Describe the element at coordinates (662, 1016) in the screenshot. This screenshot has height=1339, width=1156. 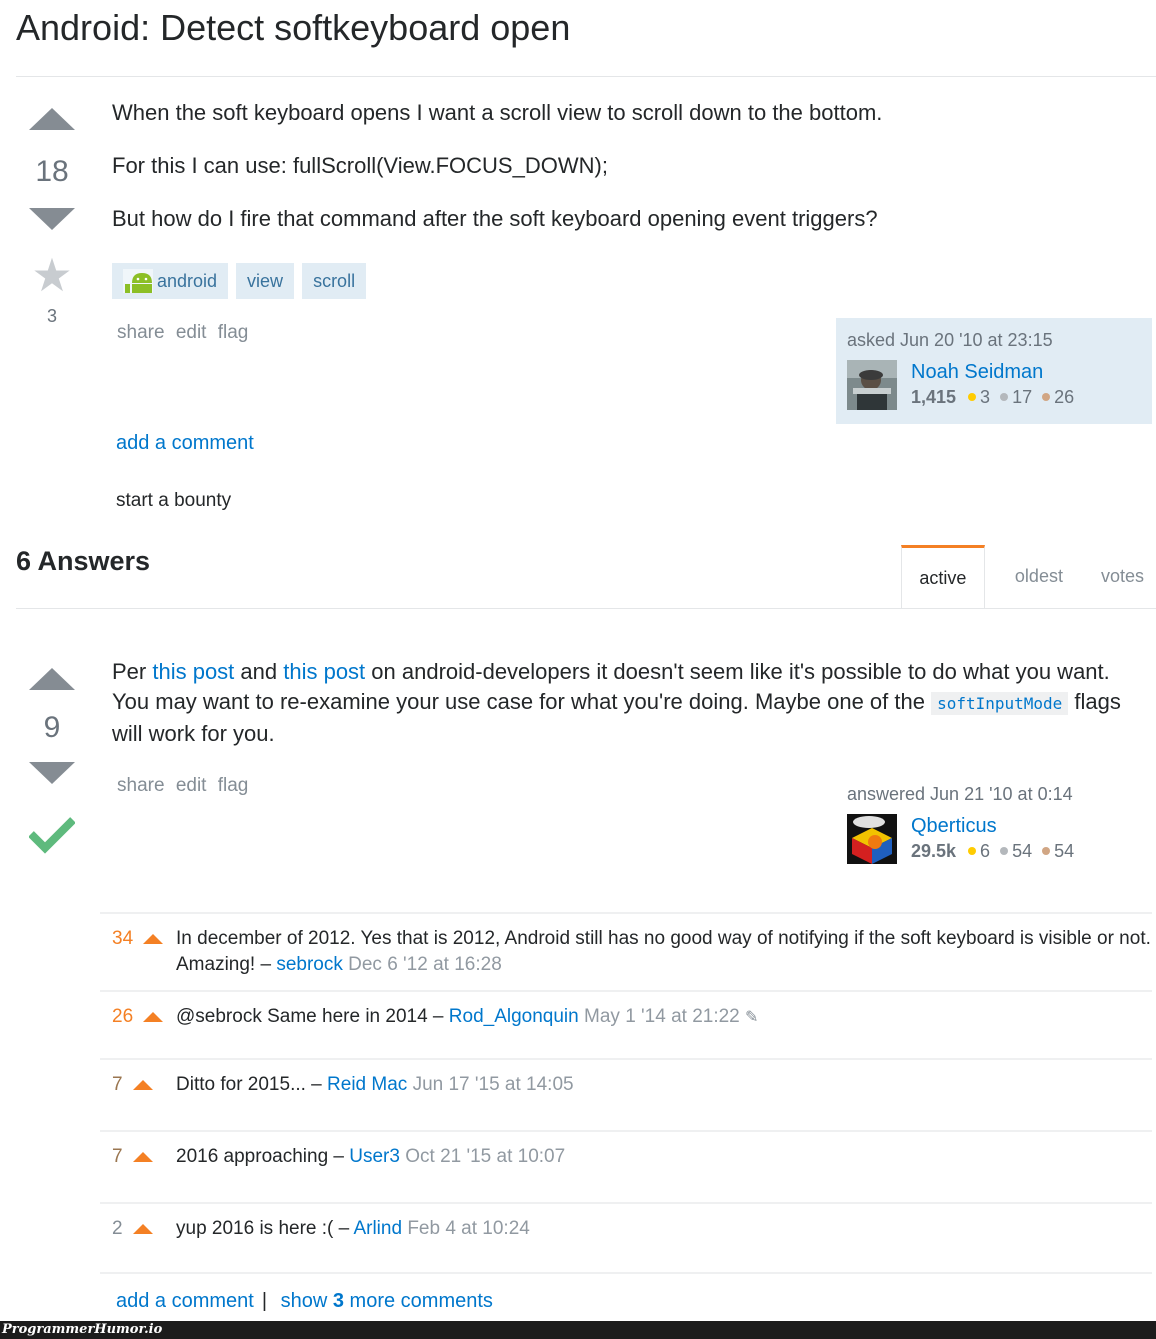
I see `comment-date: May 1 '14 at 21:22` at that location.